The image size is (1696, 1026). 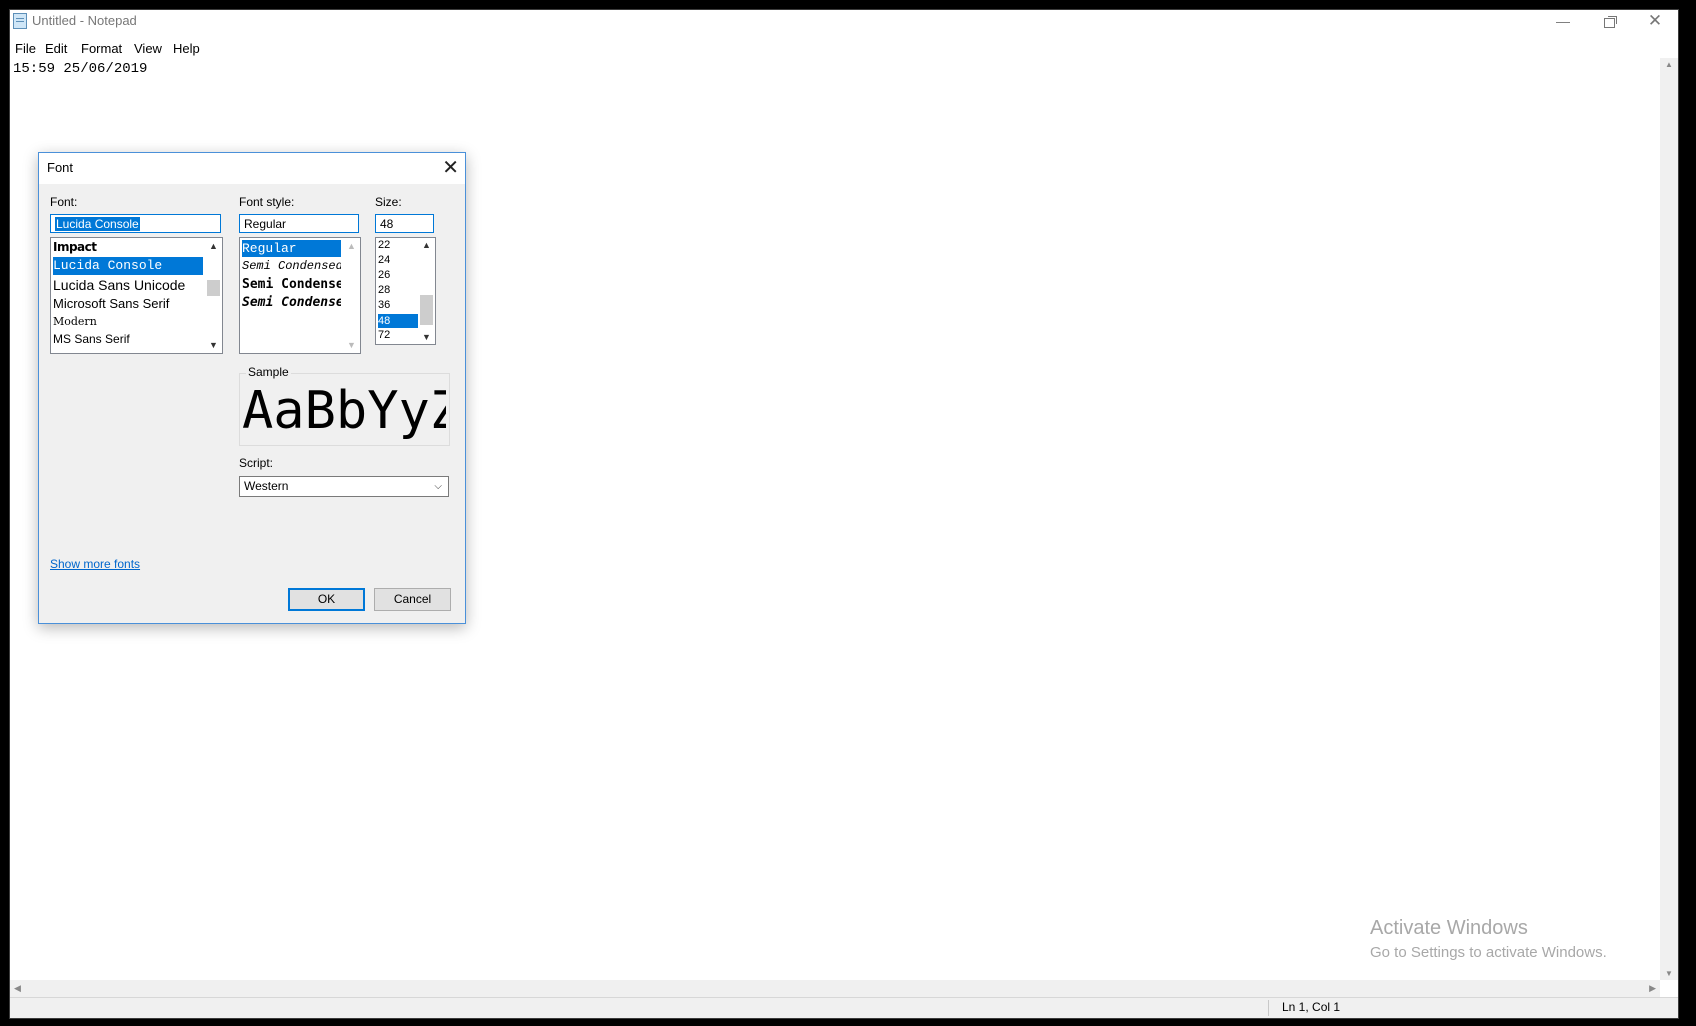 I want to click on size-list-scrollbar: ▲ ▼, so click(x=426, y=291).